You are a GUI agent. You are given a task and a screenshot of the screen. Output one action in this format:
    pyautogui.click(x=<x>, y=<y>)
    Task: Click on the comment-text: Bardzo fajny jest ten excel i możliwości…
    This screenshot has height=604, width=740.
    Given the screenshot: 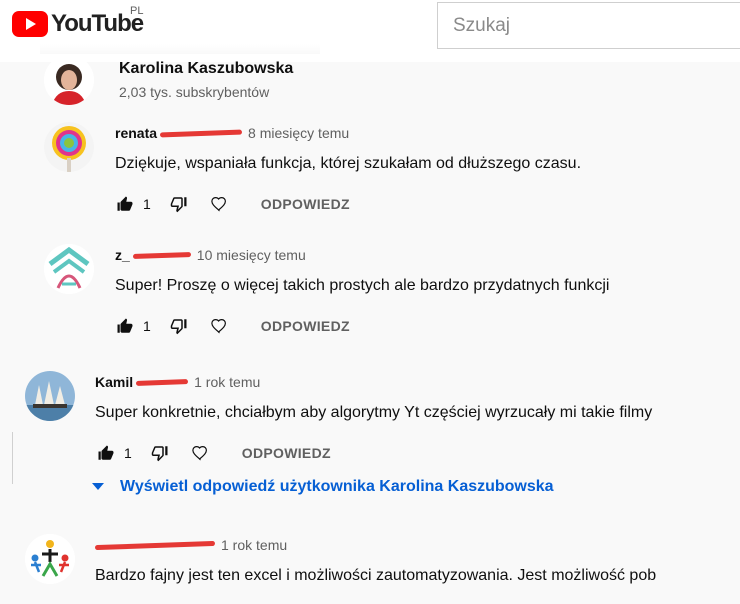 What is the action you would take?
    pyautogui.click(x=376, y=575)
    